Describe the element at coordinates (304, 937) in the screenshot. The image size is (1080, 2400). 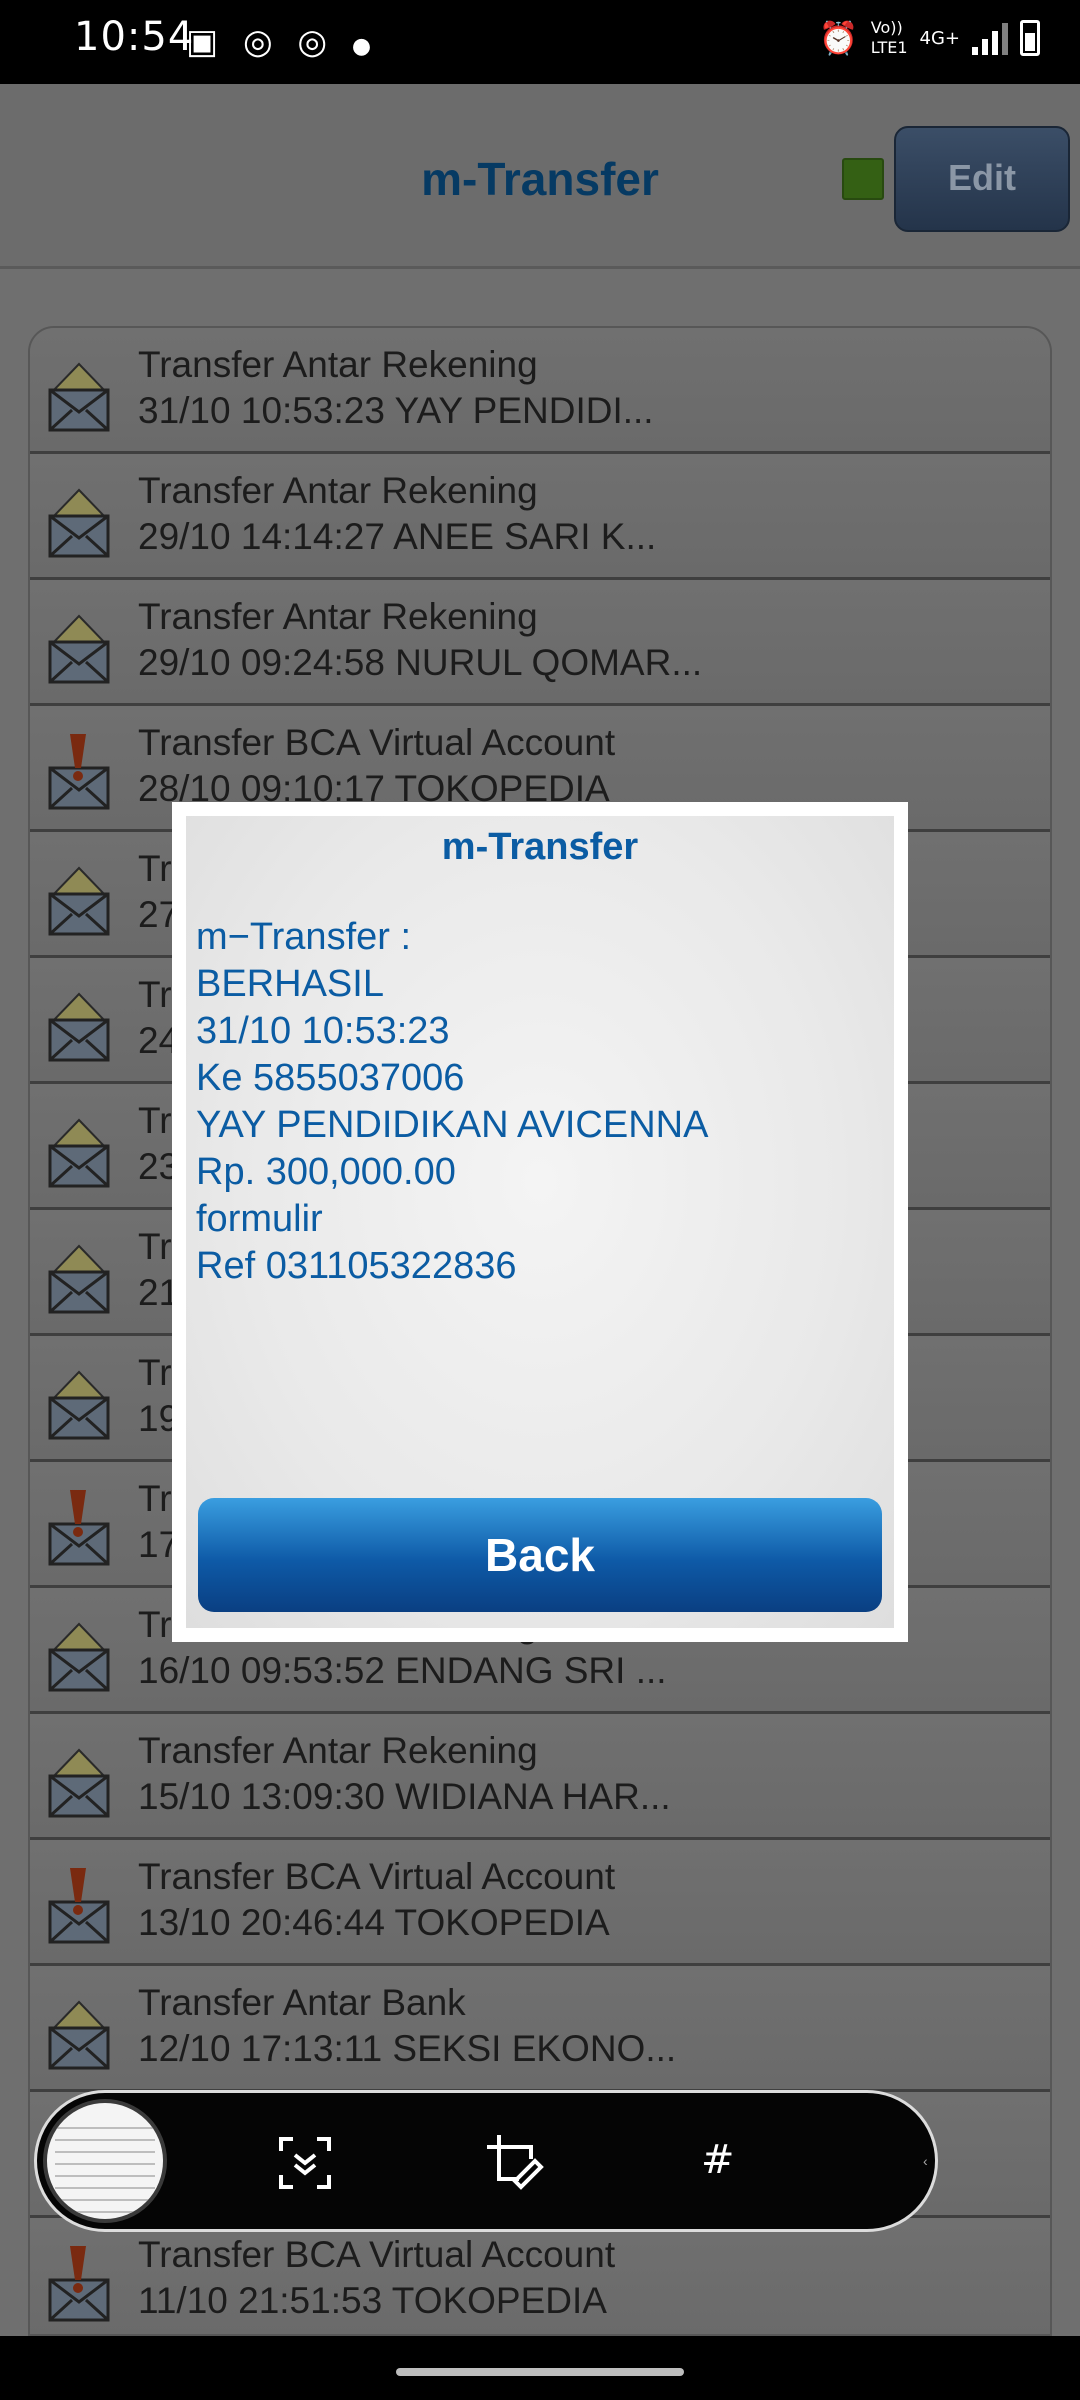
I see `message-line: m−Transfer :` at that location.